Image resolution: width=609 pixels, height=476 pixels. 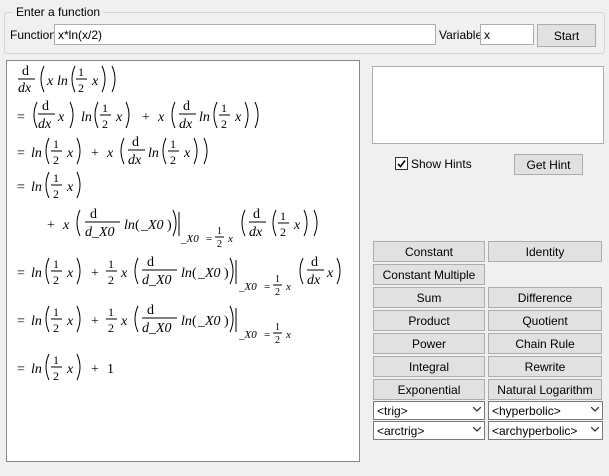 I want to click on group-title: Enter a function, so click(x=58, y=12).